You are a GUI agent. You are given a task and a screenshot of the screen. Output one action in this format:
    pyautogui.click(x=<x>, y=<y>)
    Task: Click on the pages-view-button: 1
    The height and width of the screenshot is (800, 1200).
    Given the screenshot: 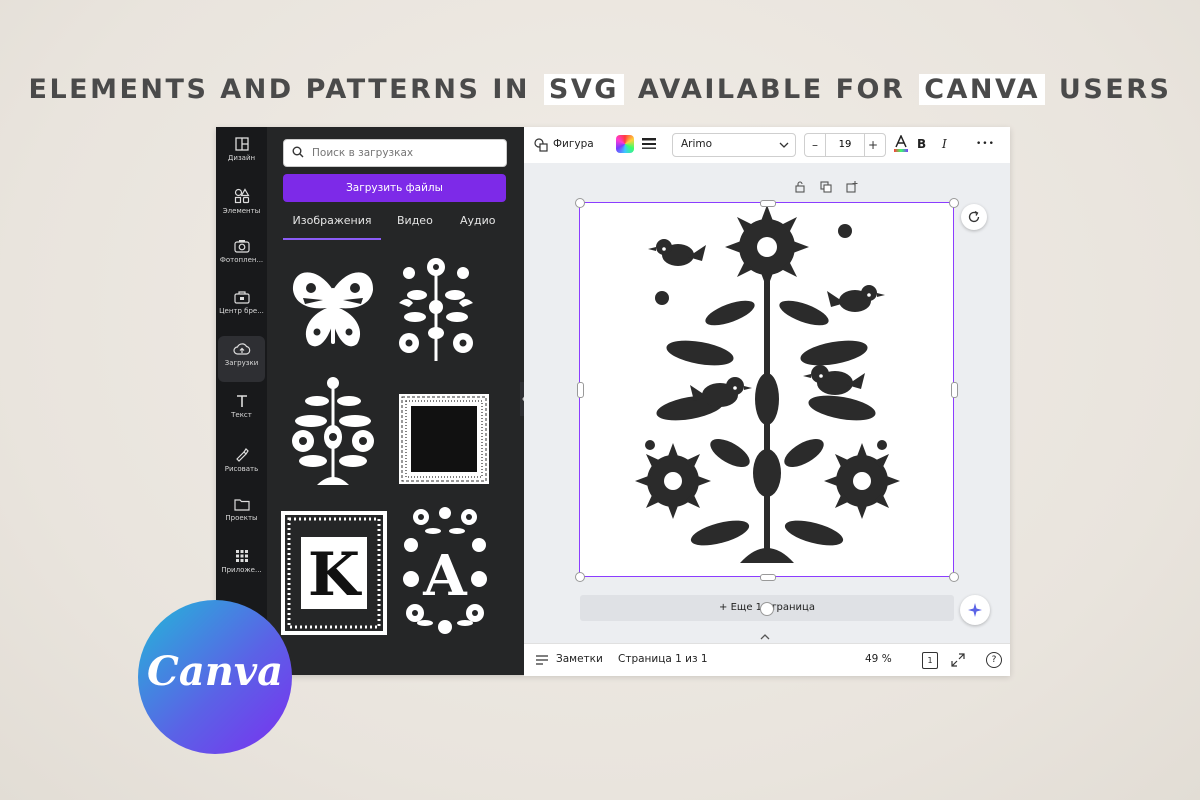 What is the action you would take?
    pyautogui.click(x=930, y=660)
    